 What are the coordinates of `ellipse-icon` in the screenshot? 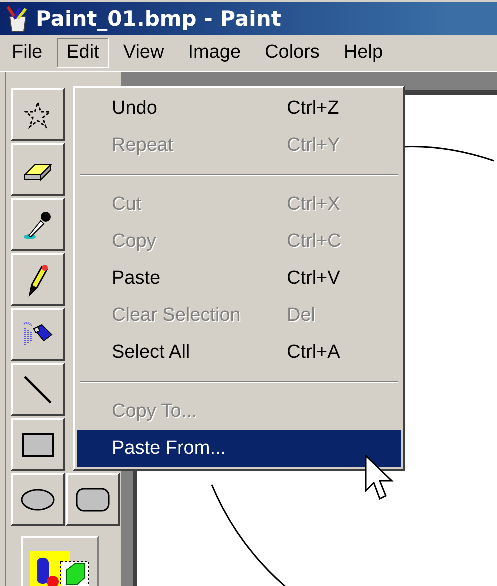 It's located at (38, 499).